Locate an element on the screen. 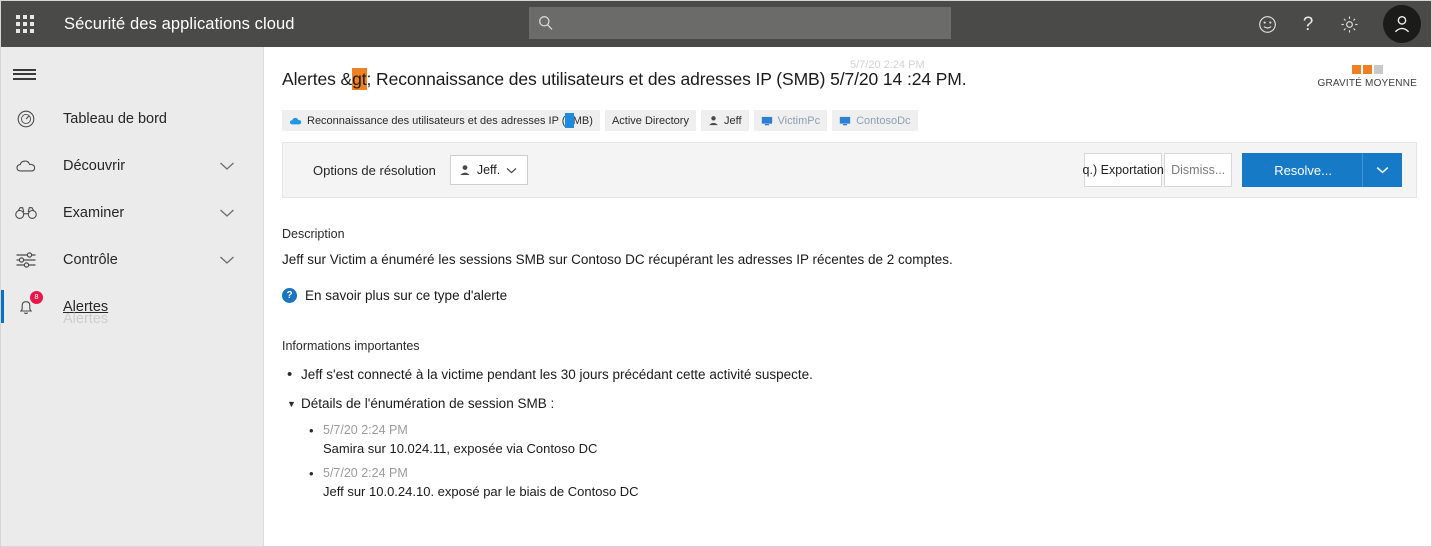  caret-down-icon: ▼ is located at coordinates (294, 404).